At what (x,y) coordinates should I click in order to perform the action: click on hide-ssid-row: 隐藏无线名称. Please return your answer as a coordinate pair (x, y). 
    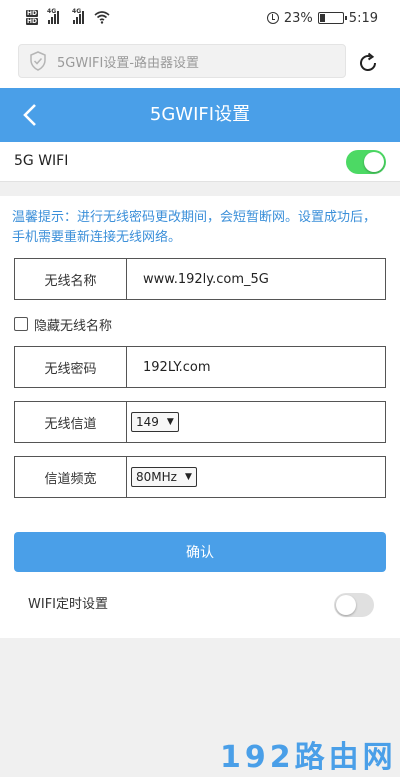
    Looking at the image, I should click on (63, 324).